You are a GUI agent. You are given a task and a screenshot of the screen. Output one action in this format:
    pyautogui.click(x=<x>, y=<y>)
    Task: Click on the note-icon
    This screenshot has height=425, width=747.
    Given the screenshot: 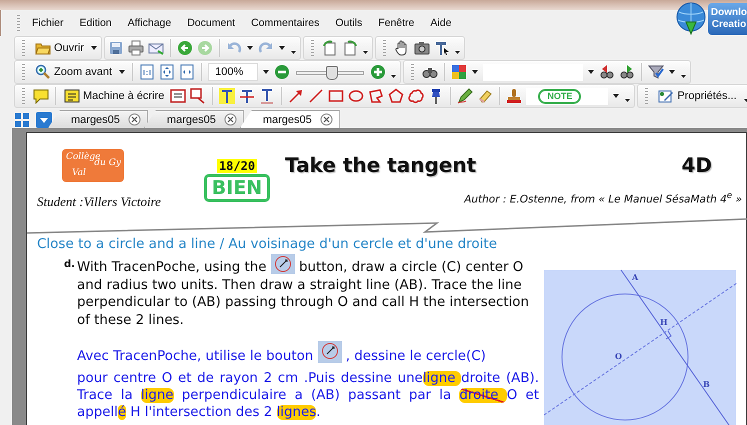 What is the action you would take?
    pyautogui.click(x=72, y=96)
    